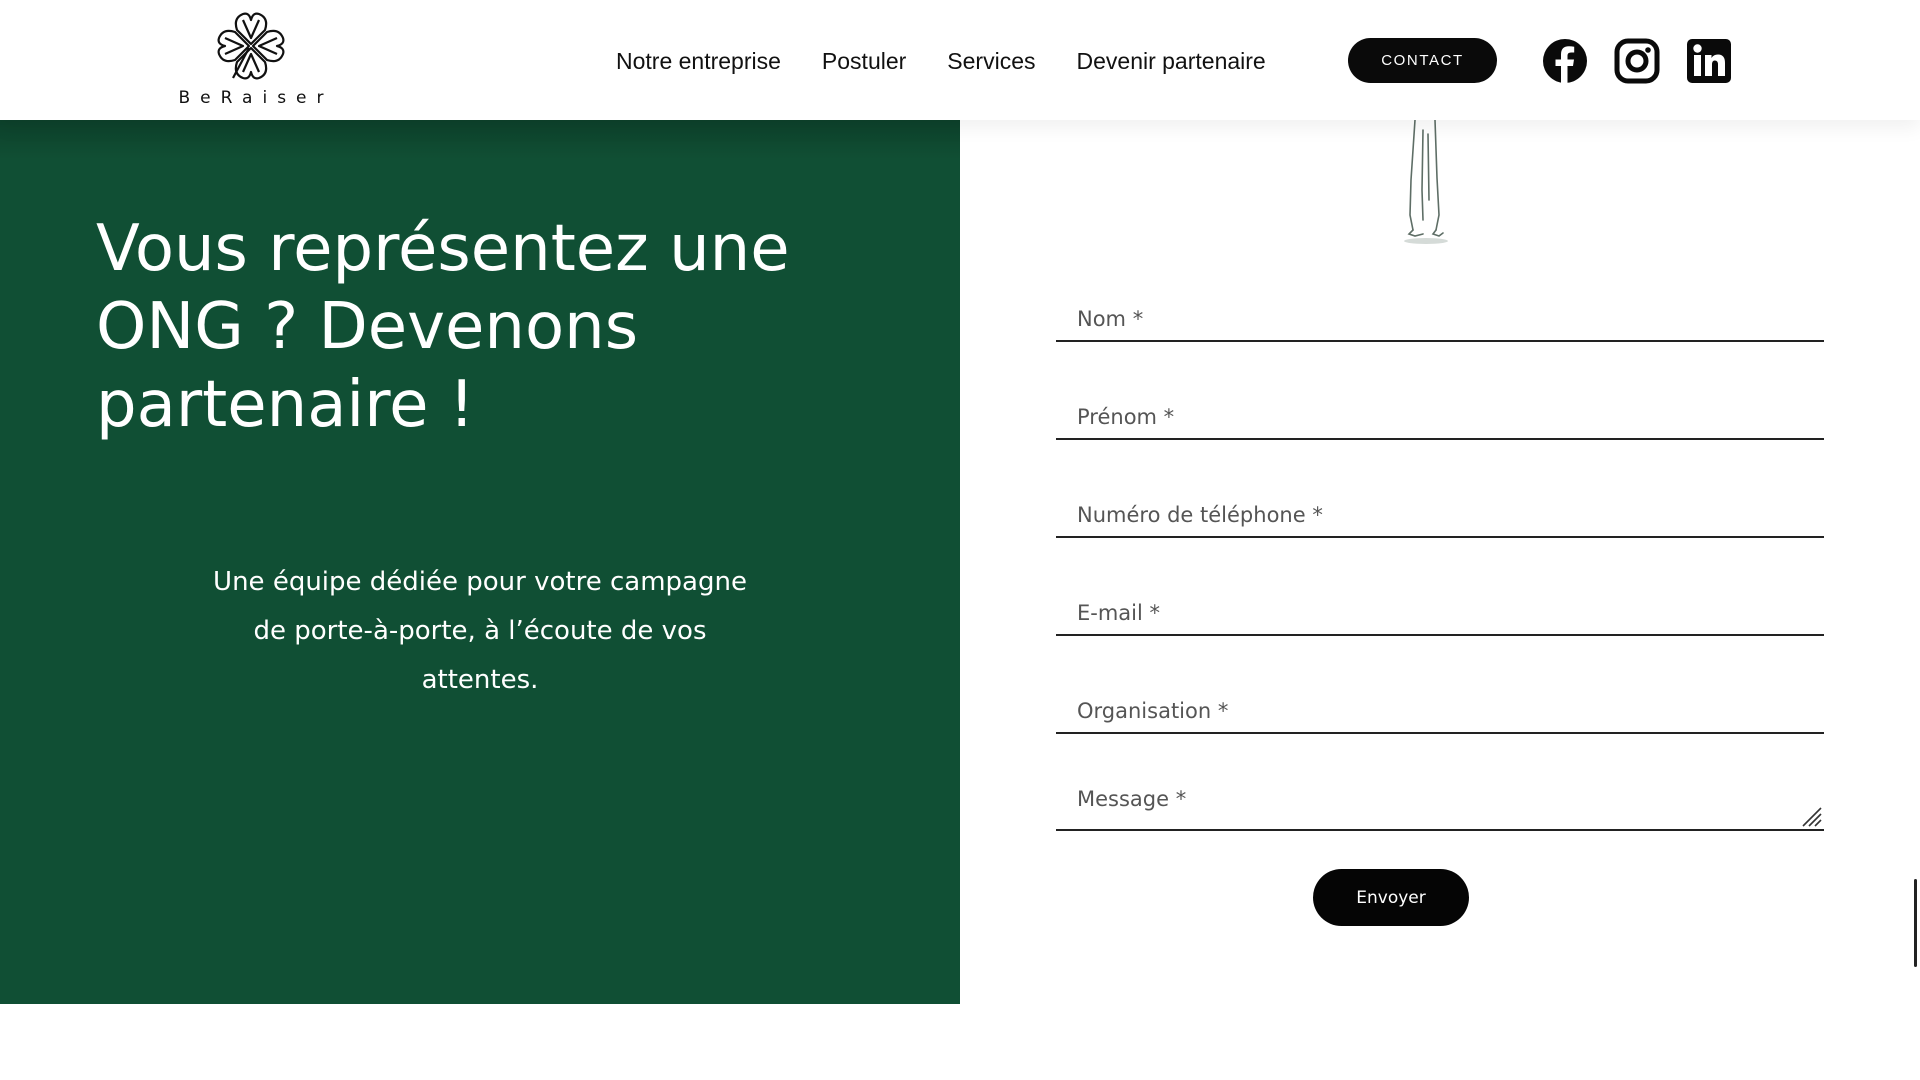 Image resolution: width=1920 pixels, height=1080 pixels. I want to click on prenom-input, so click(1440, 405).